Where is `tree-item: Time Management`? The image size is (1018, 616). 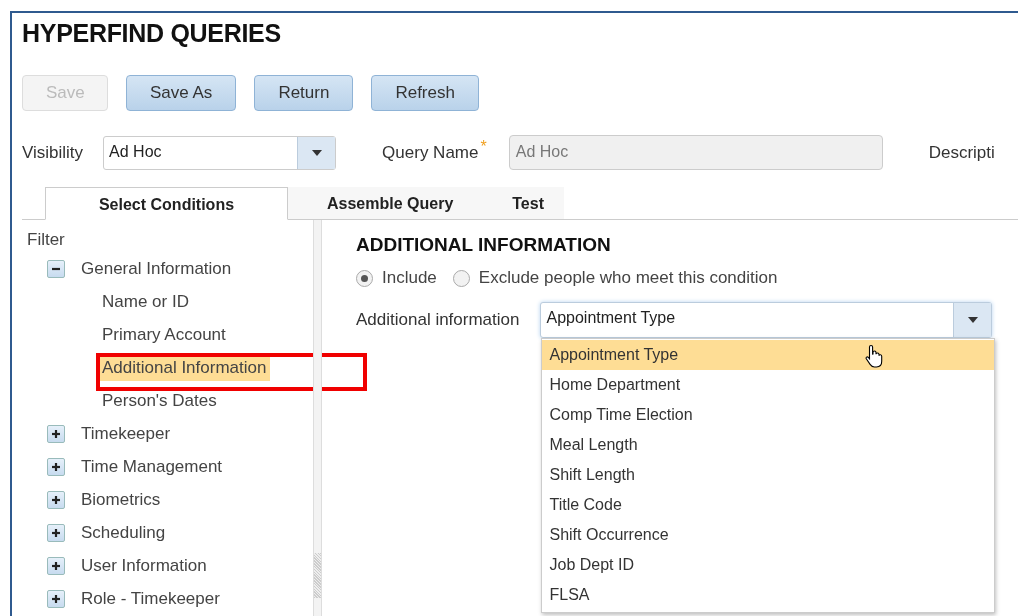
tree-item: Time Management is located at coordinates (152, 466).